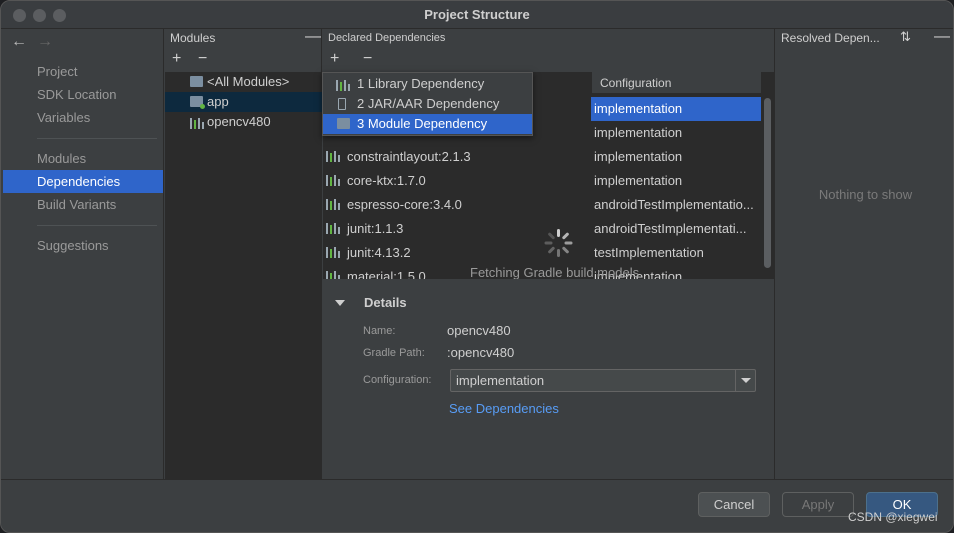 The image size is (954, 533). Describe the element at coordinates (542, 181) in the screenshot. I see `table-row: core-ktx:1.7.0 implementation` at that location.